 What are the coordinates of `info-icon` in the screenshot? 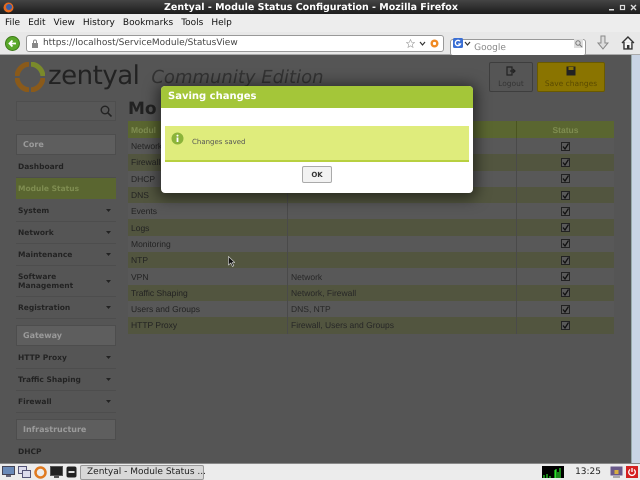 It's located at (177, 138).